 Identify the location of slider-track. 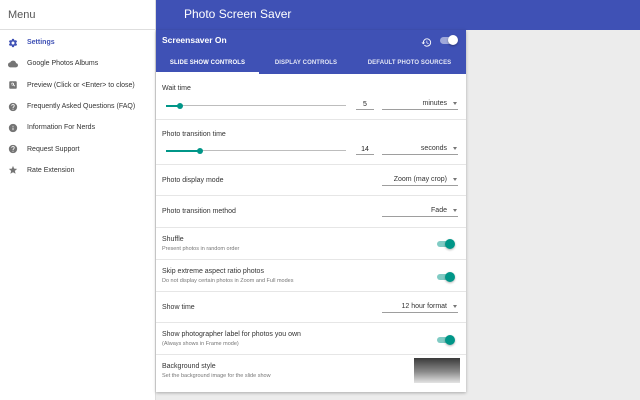
(256, 105).